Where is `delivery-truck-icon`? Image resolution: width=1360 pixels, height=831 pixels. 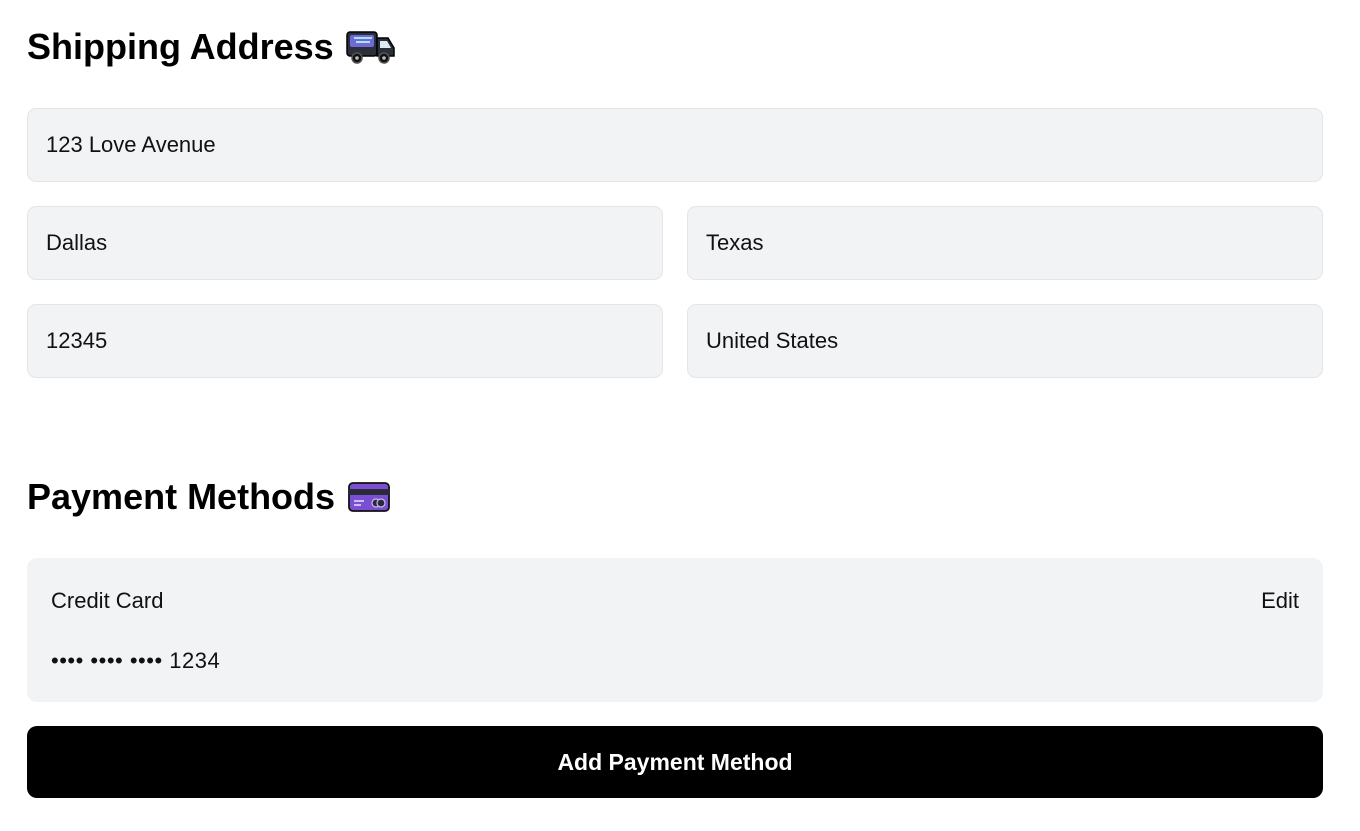 delivery-truck-icon is located at coordinates (370, 47).